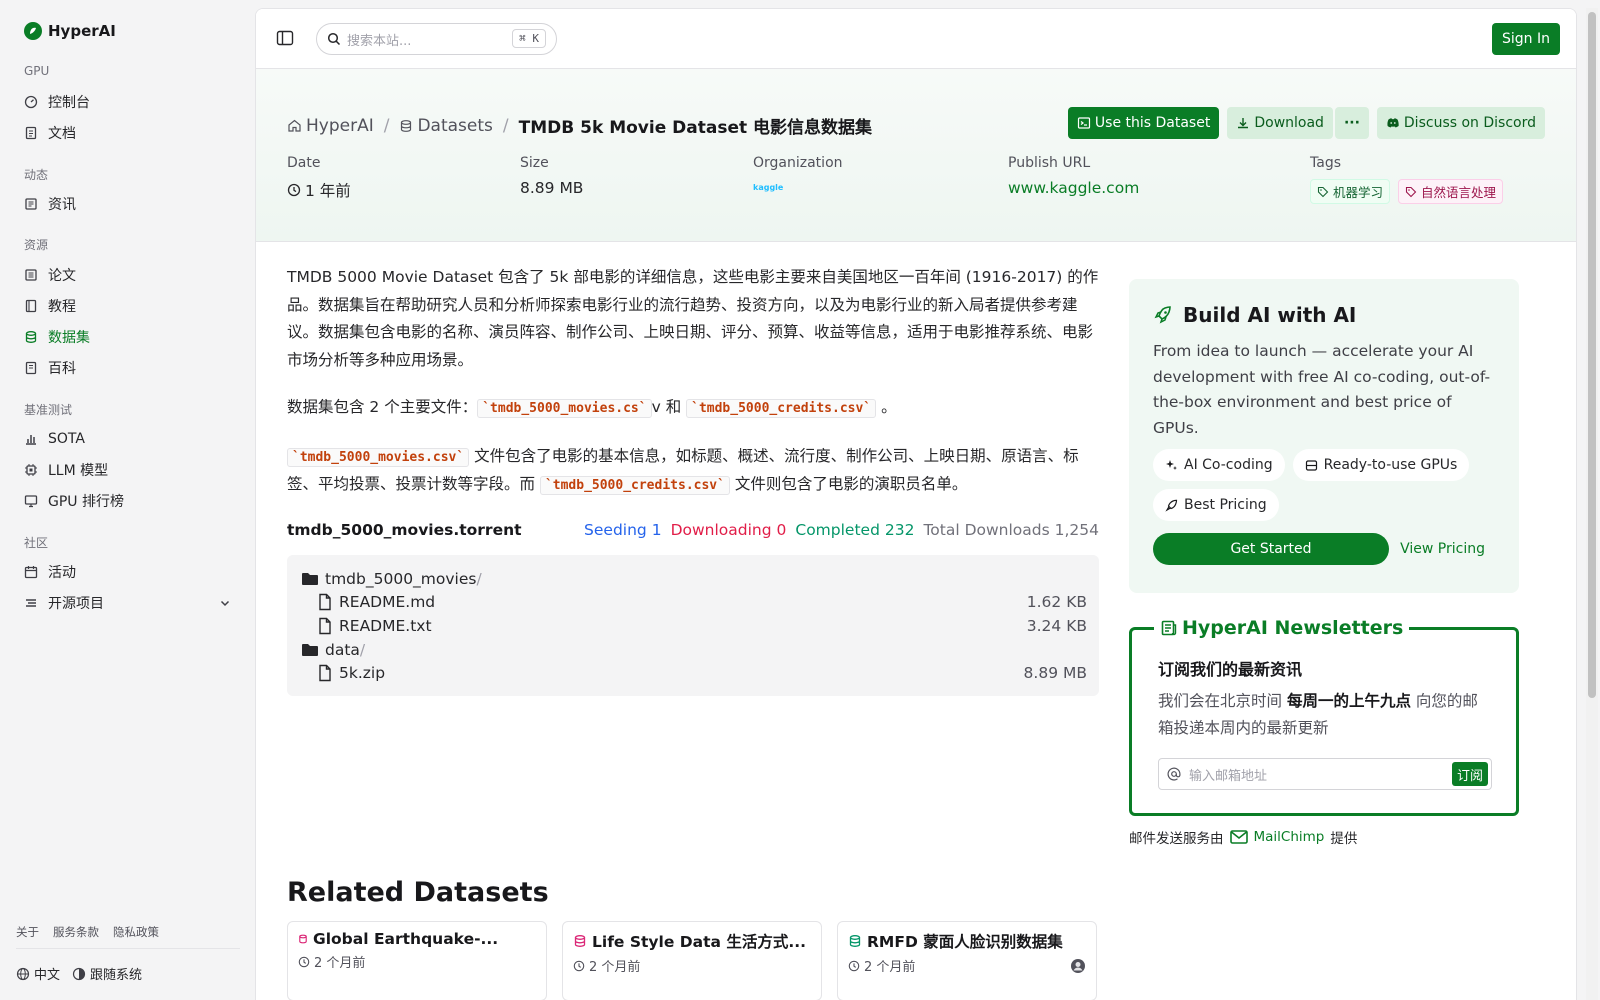  Describe the element at coordinates (1276, 837) in the screenshot. I see `mailchimp-link: MailChimp` at that location.